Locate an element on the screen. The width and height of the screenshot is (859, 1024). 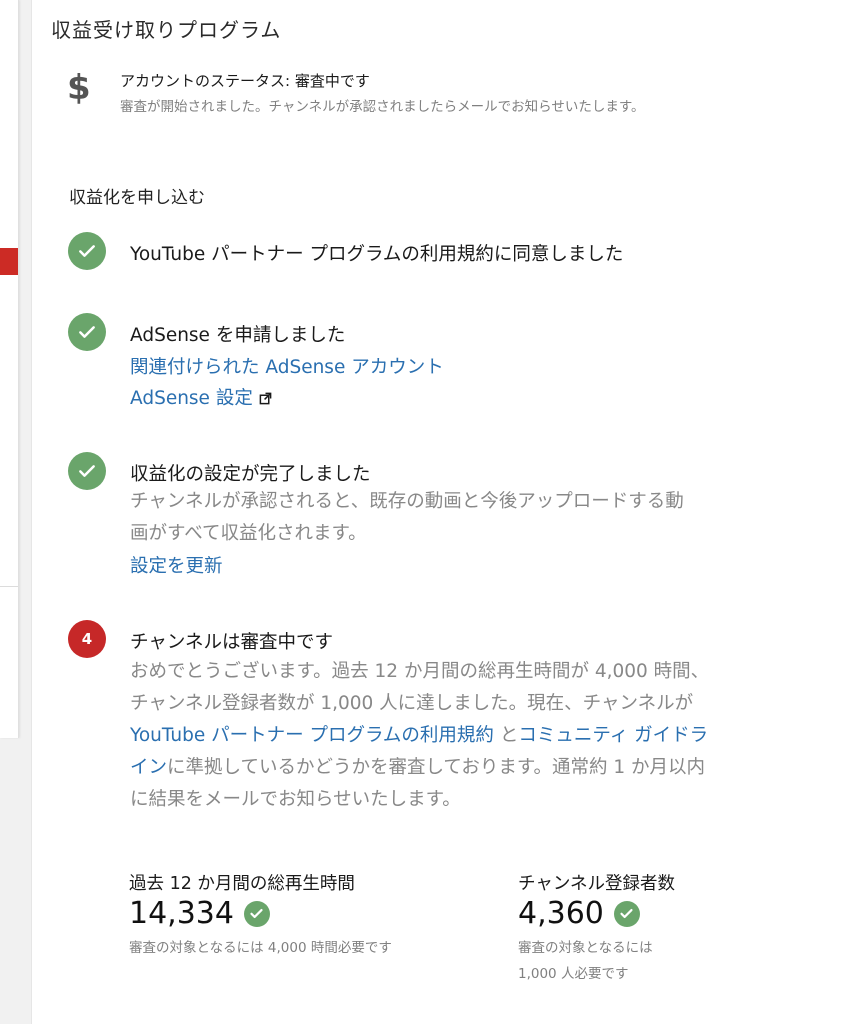
adsense-settings-link: AdSense 設定 is located at coordinates (201, 397).